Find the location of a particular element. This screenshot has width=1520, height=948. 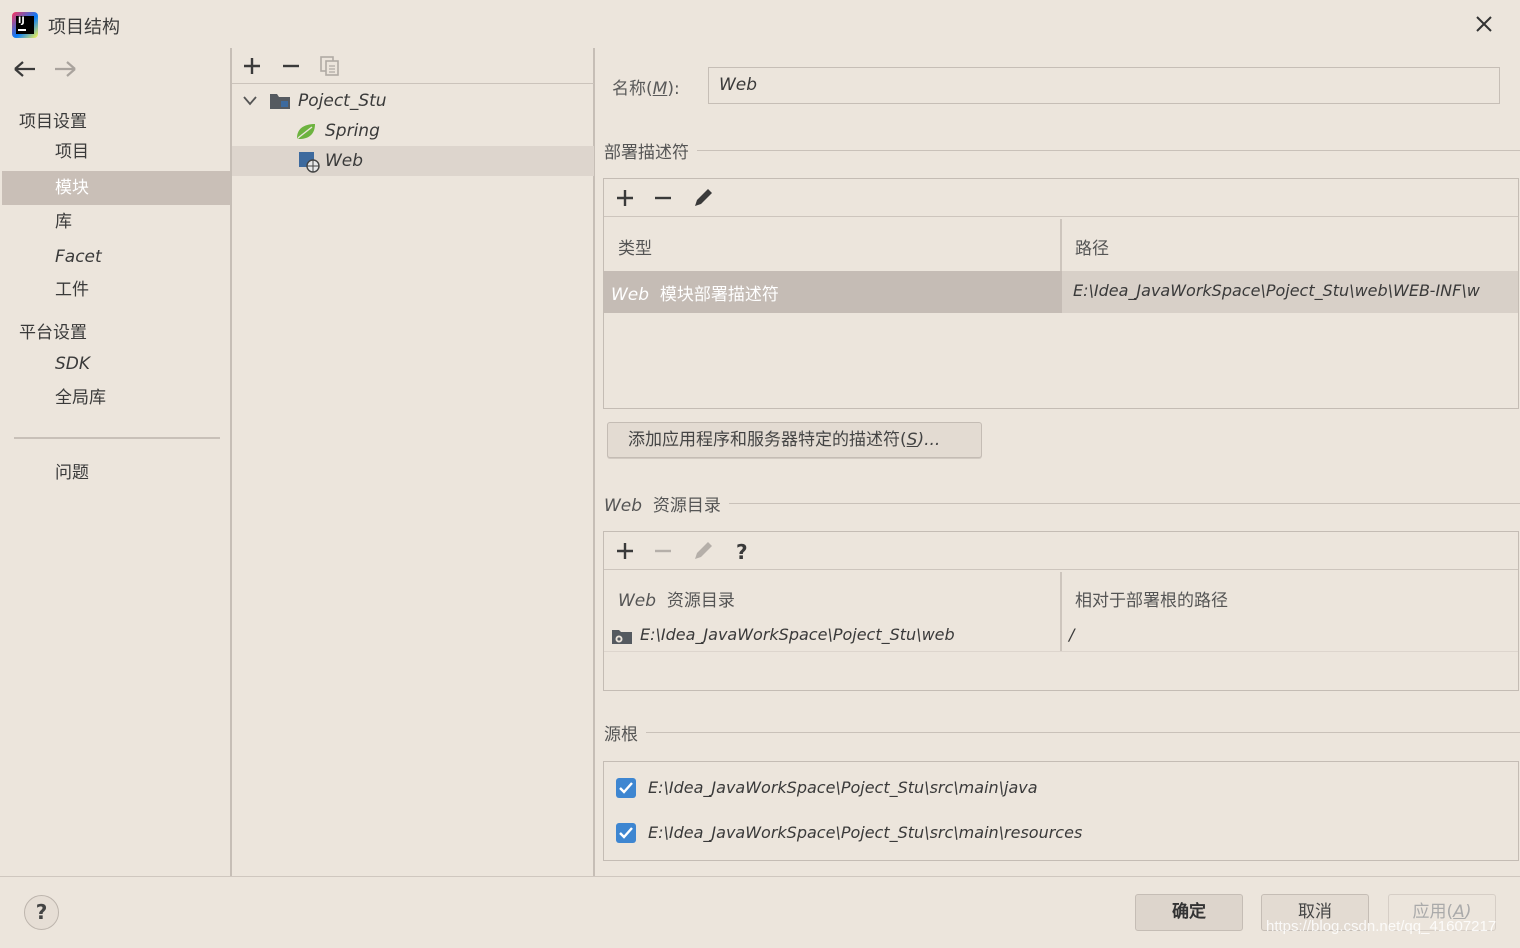

tree-node-label: Web is located at coordinates (344, 161).